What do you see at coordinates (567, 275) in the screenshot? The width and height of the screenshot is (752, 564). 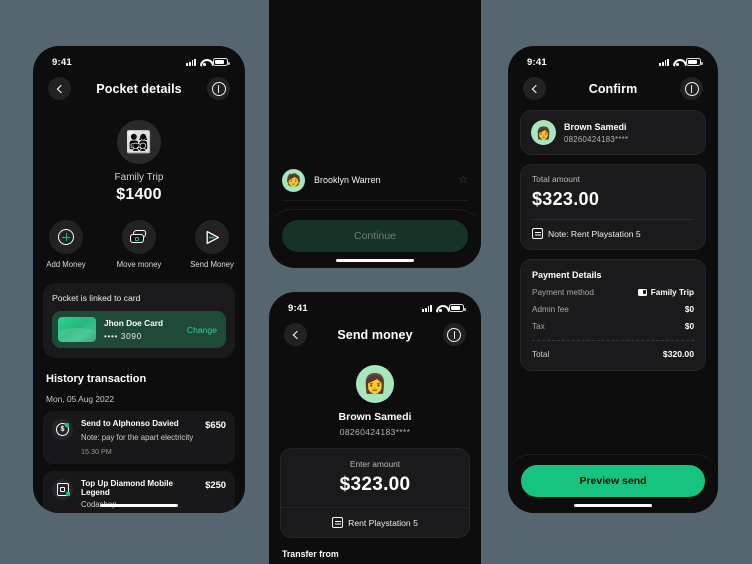 I see `payment-details-heading: Payment Details` at bounding box center [567, 275].